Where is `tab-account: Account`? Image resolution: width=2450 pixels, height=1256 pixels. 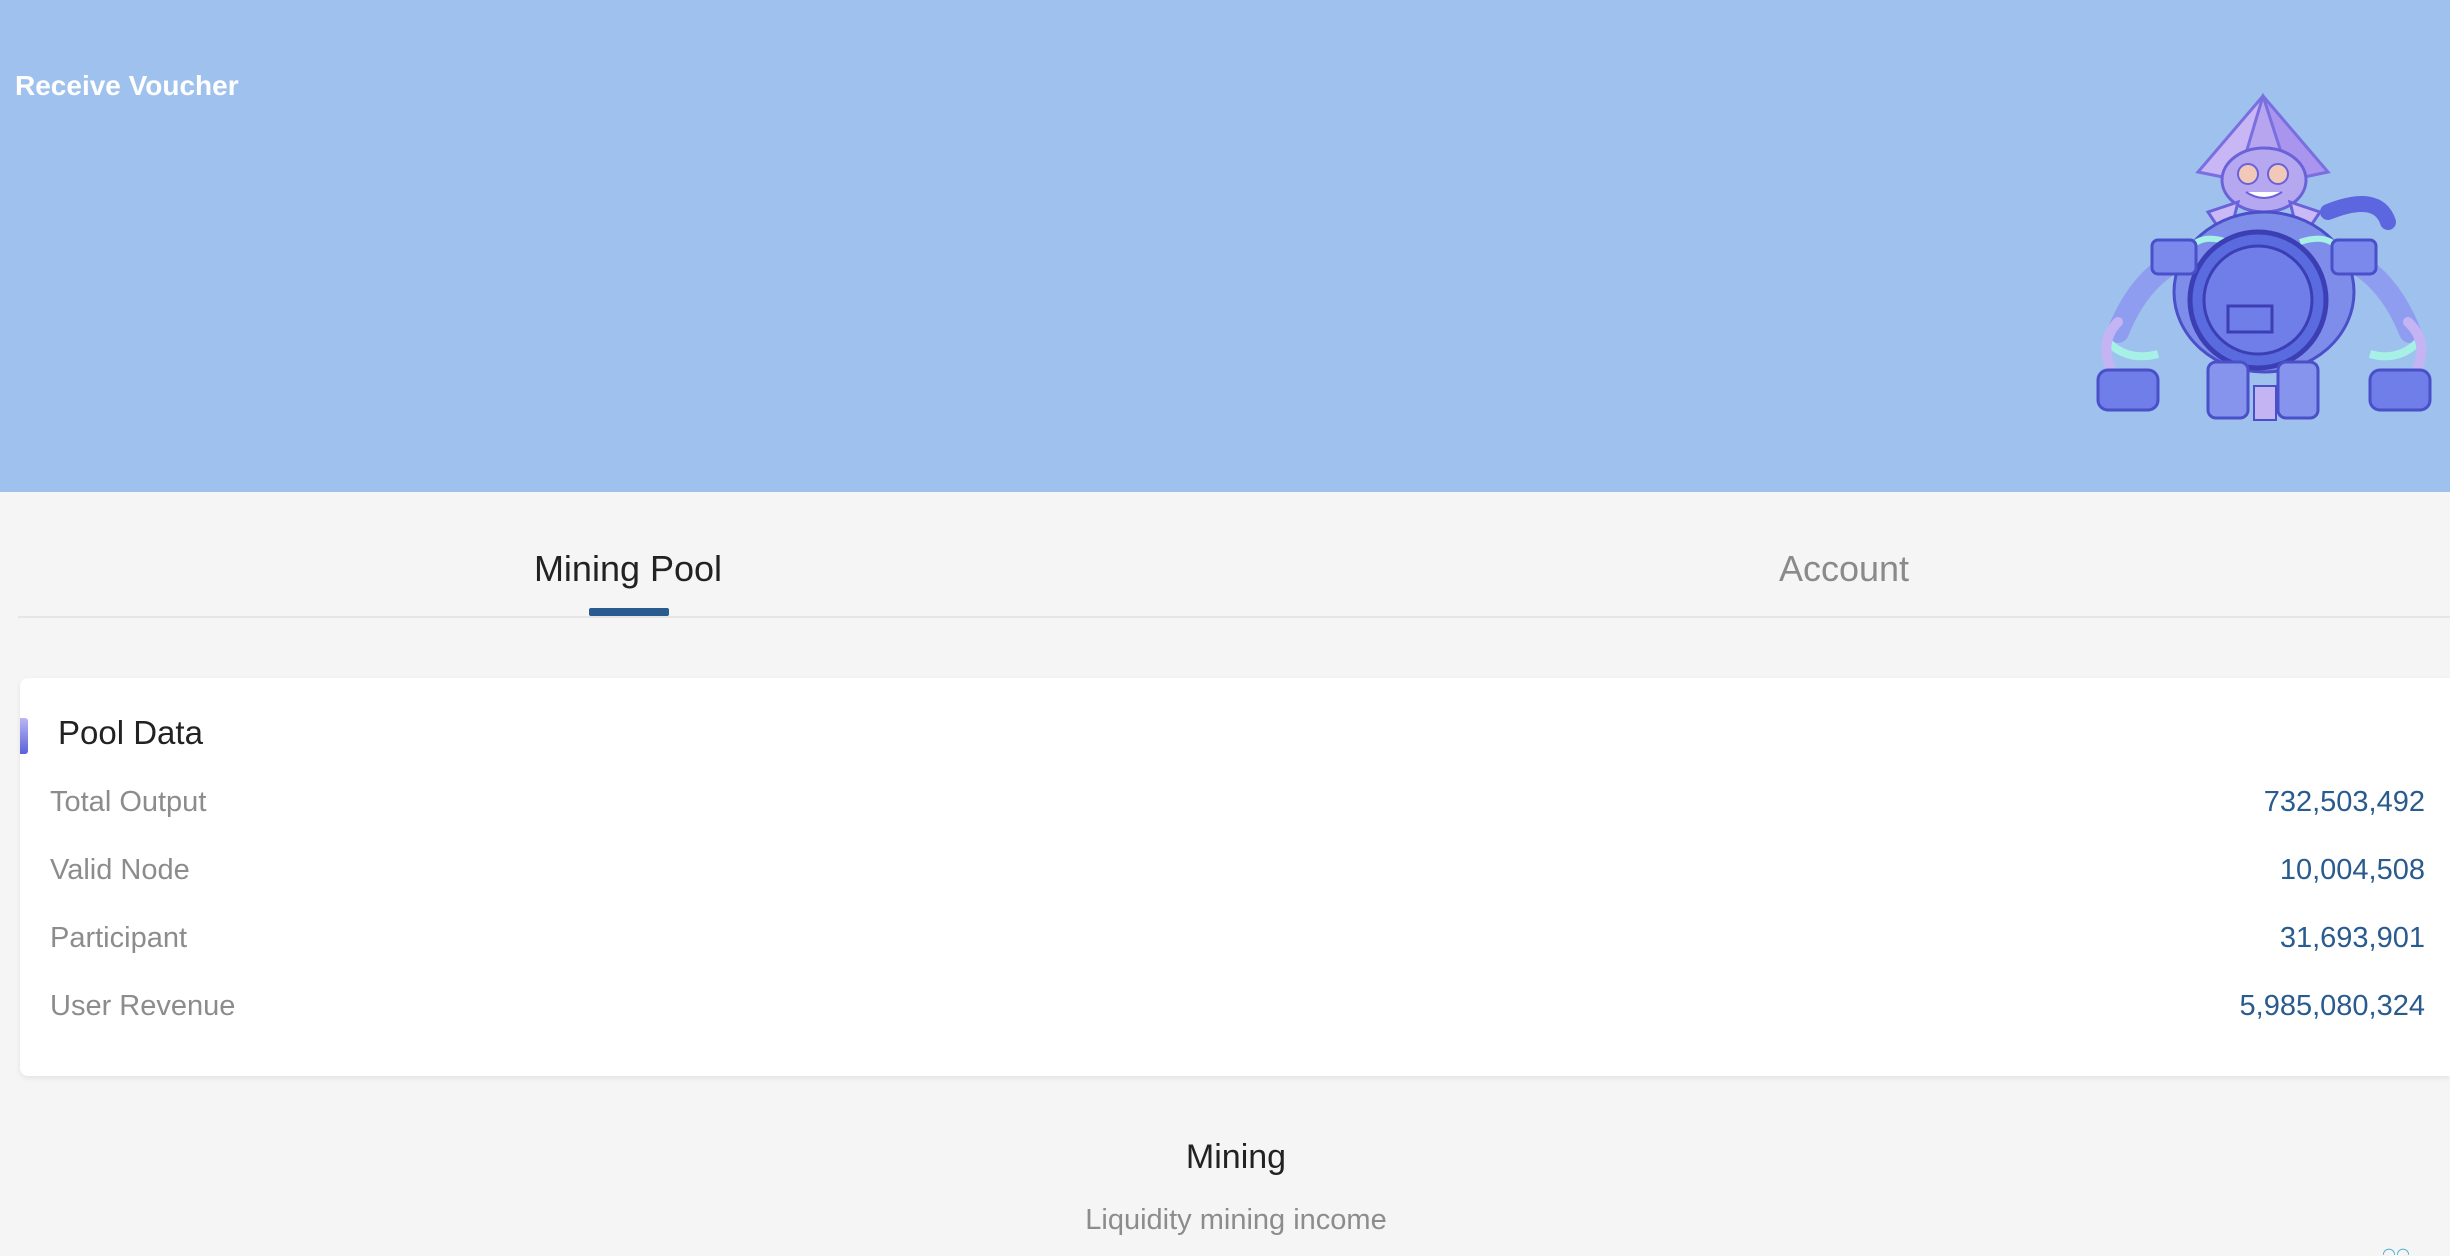
tab-account: Account is located at coordinates (1844, 569).